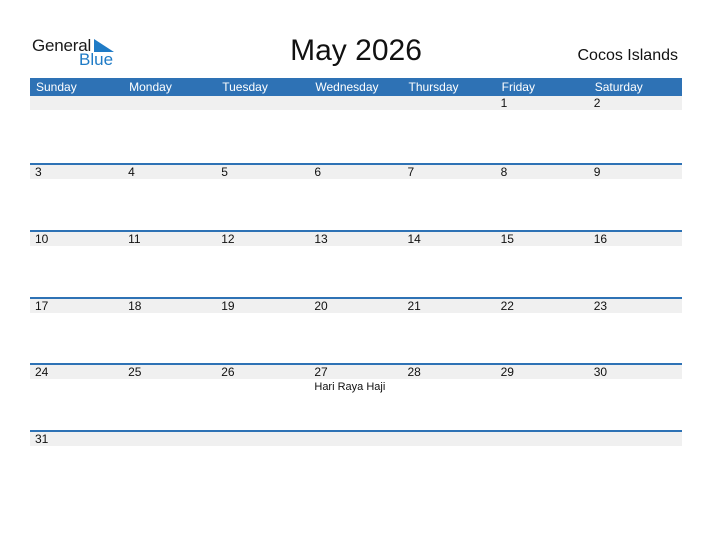  I want to click on day-cell: 17, so click(76, 306).